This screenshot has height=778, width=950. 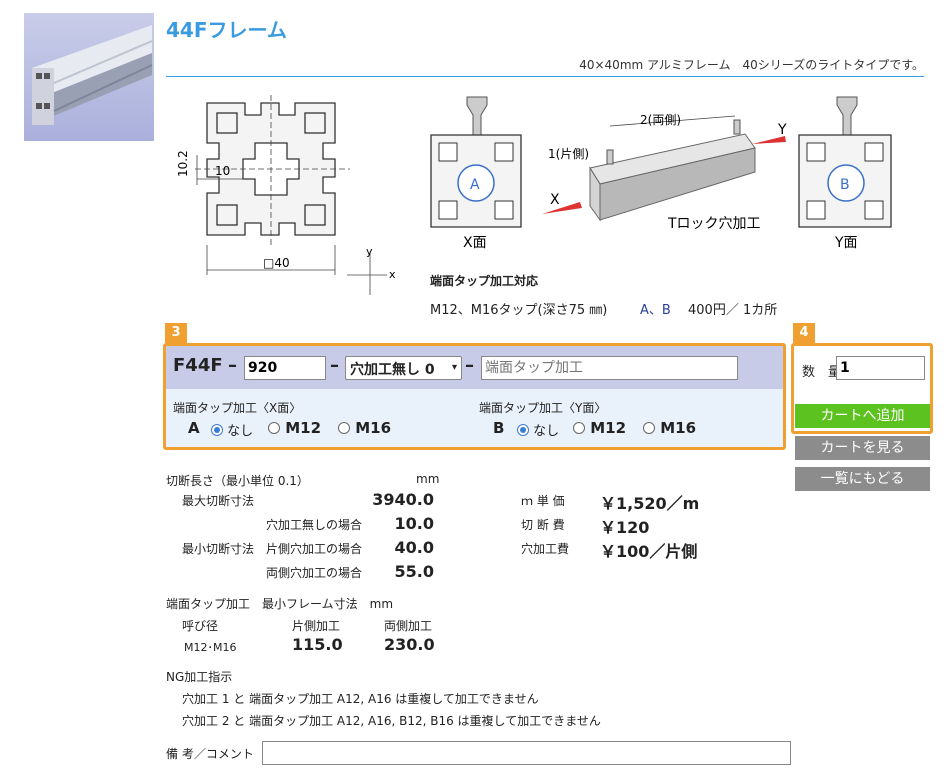 What do you see at coordinates (276, 263) in the screenshot?
I see `dim-40: □40` at bounding box center [276, 263].